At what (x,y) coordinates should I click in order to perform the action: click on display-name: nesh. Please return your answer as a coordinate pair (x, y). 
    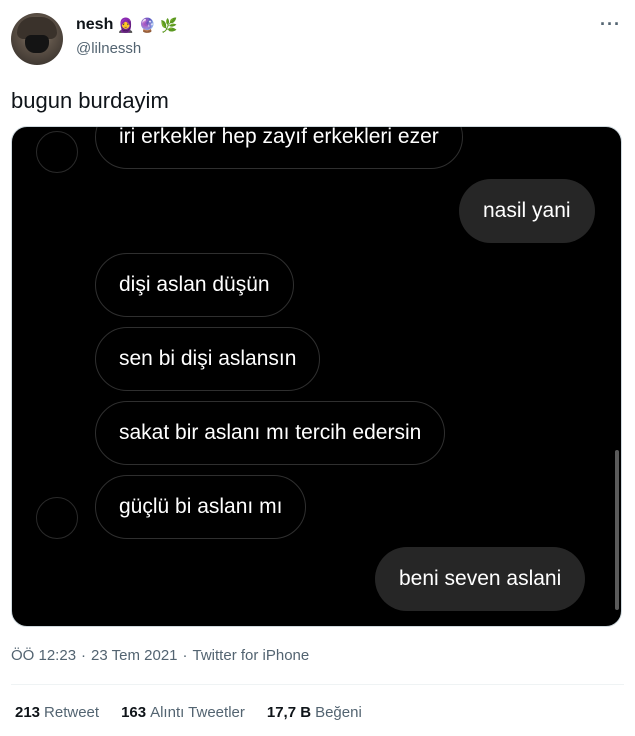
    Looking at the image, I should click on (94, 25).